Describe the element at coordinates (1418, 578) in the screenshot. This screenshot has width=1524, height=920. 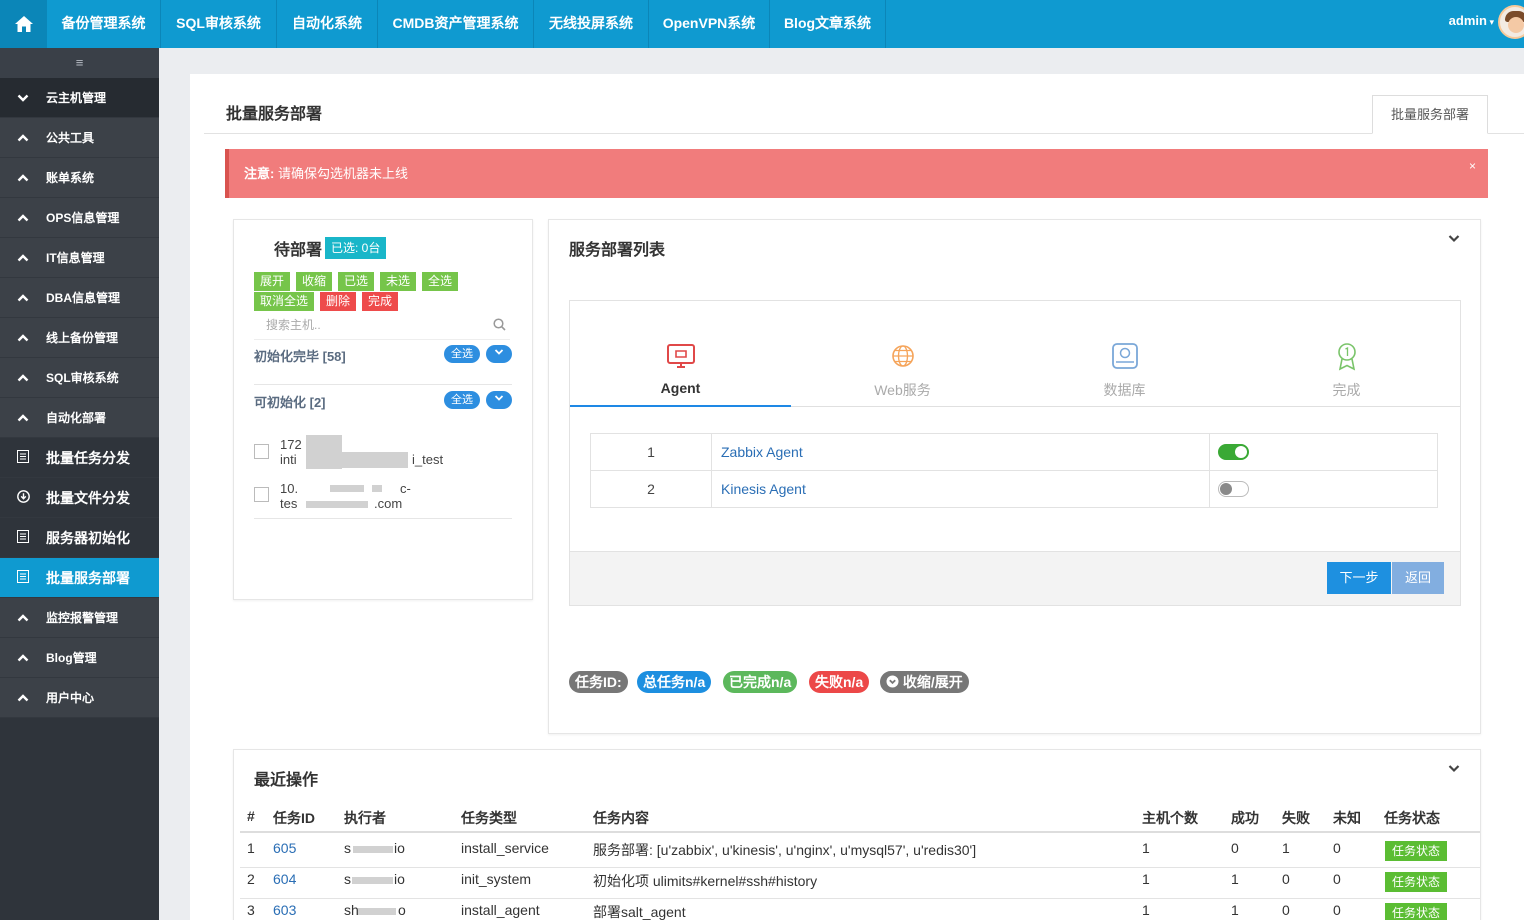
I see `back-button: 返回` at that location.